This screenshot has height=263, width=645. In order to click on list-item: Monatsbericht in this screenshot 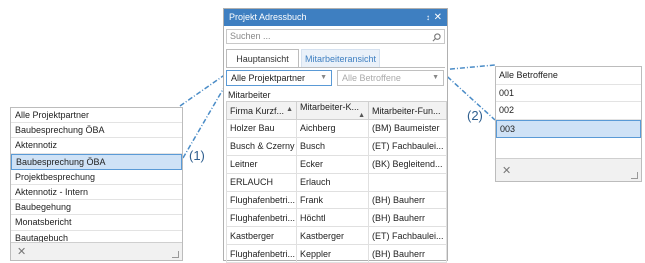, I will do `click(96, 223)`.